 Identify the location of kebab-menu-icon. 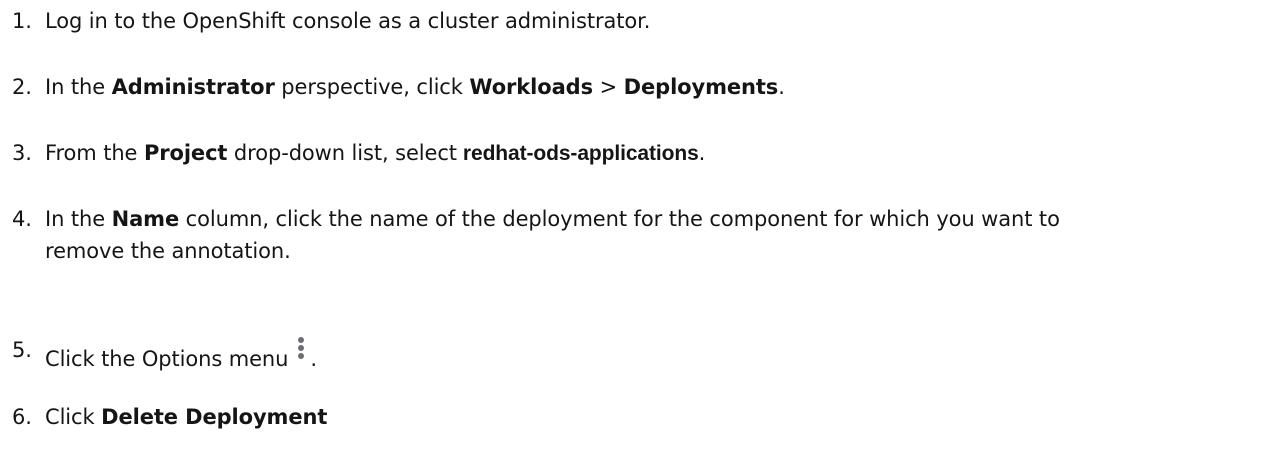
(301, 352).